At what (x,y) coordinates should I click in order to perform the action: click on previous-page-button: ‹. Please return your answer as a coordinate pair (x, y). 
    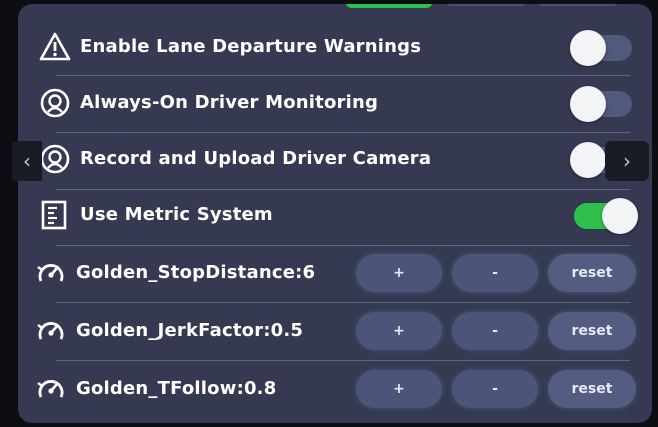
    Looking at the image, I should click on (27, 161).